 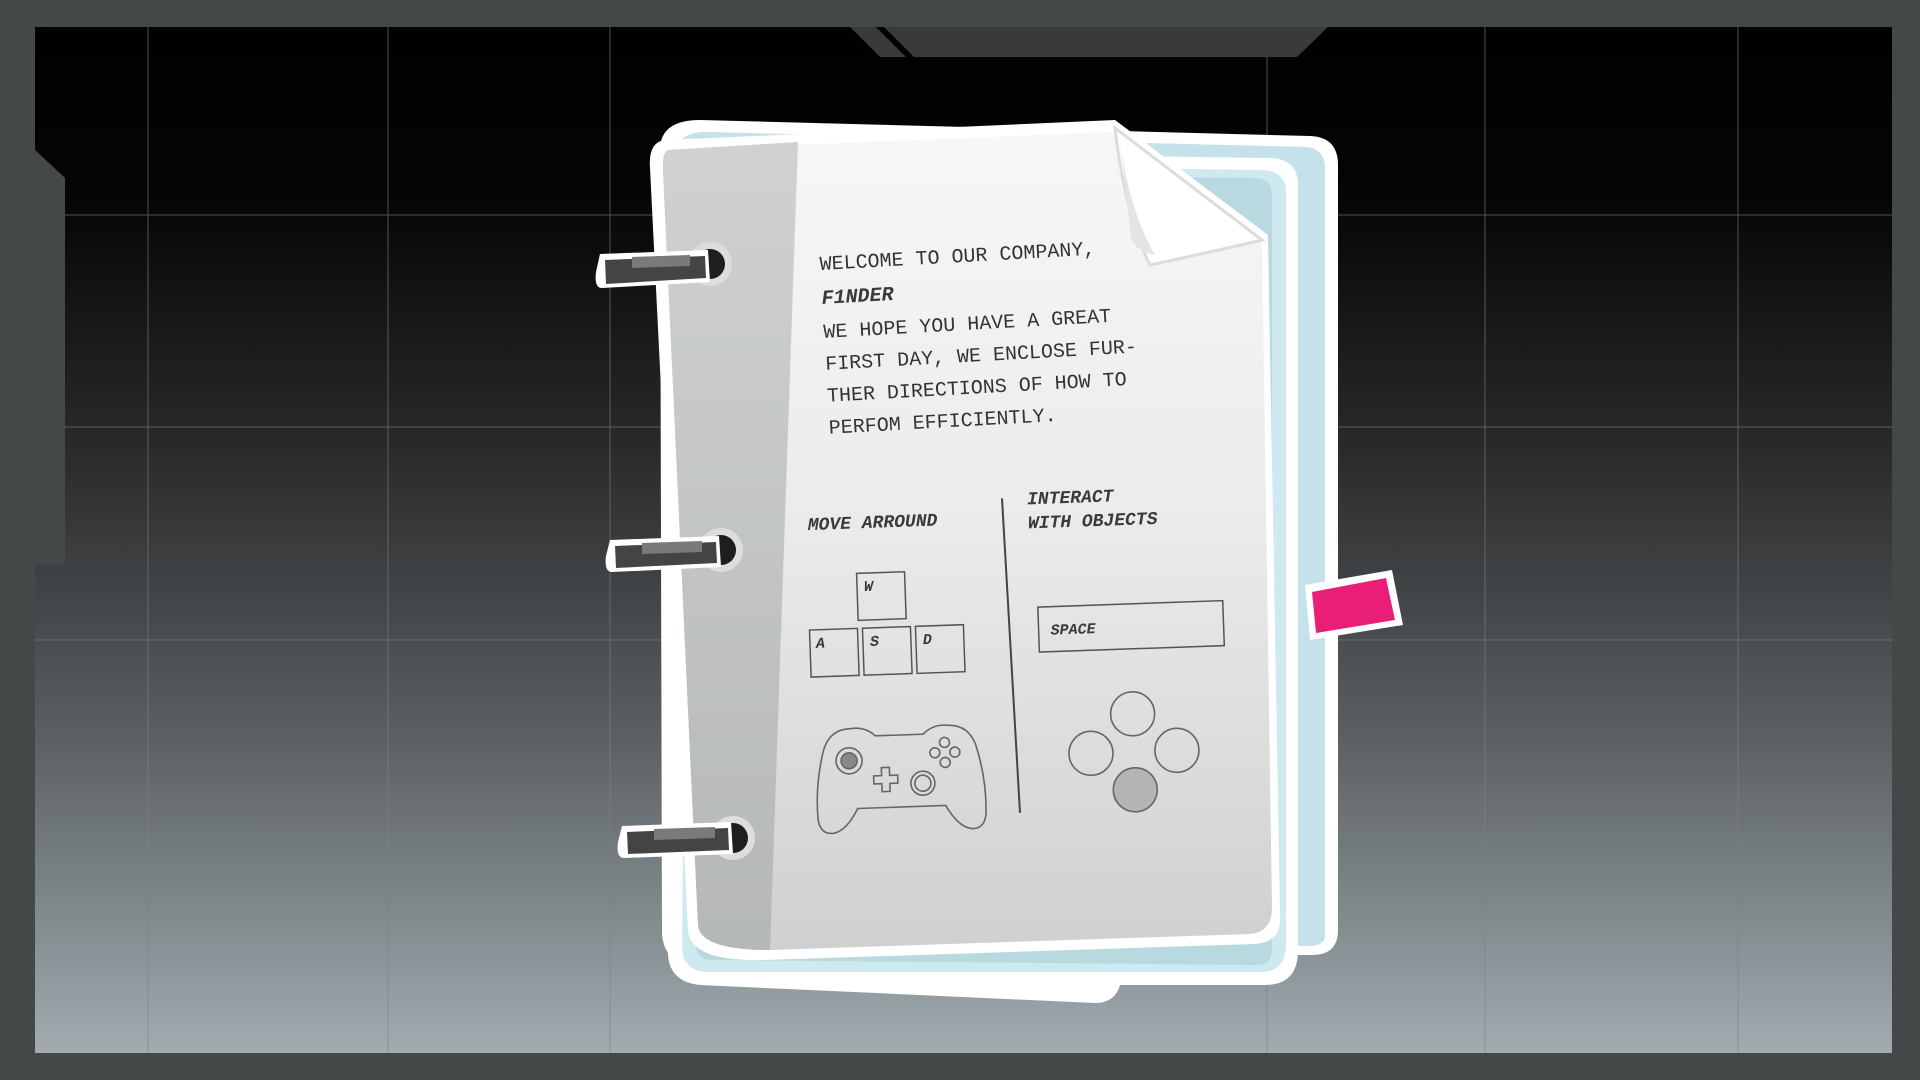 I want to click on key-d-label: D, so click(x=928, y=640).